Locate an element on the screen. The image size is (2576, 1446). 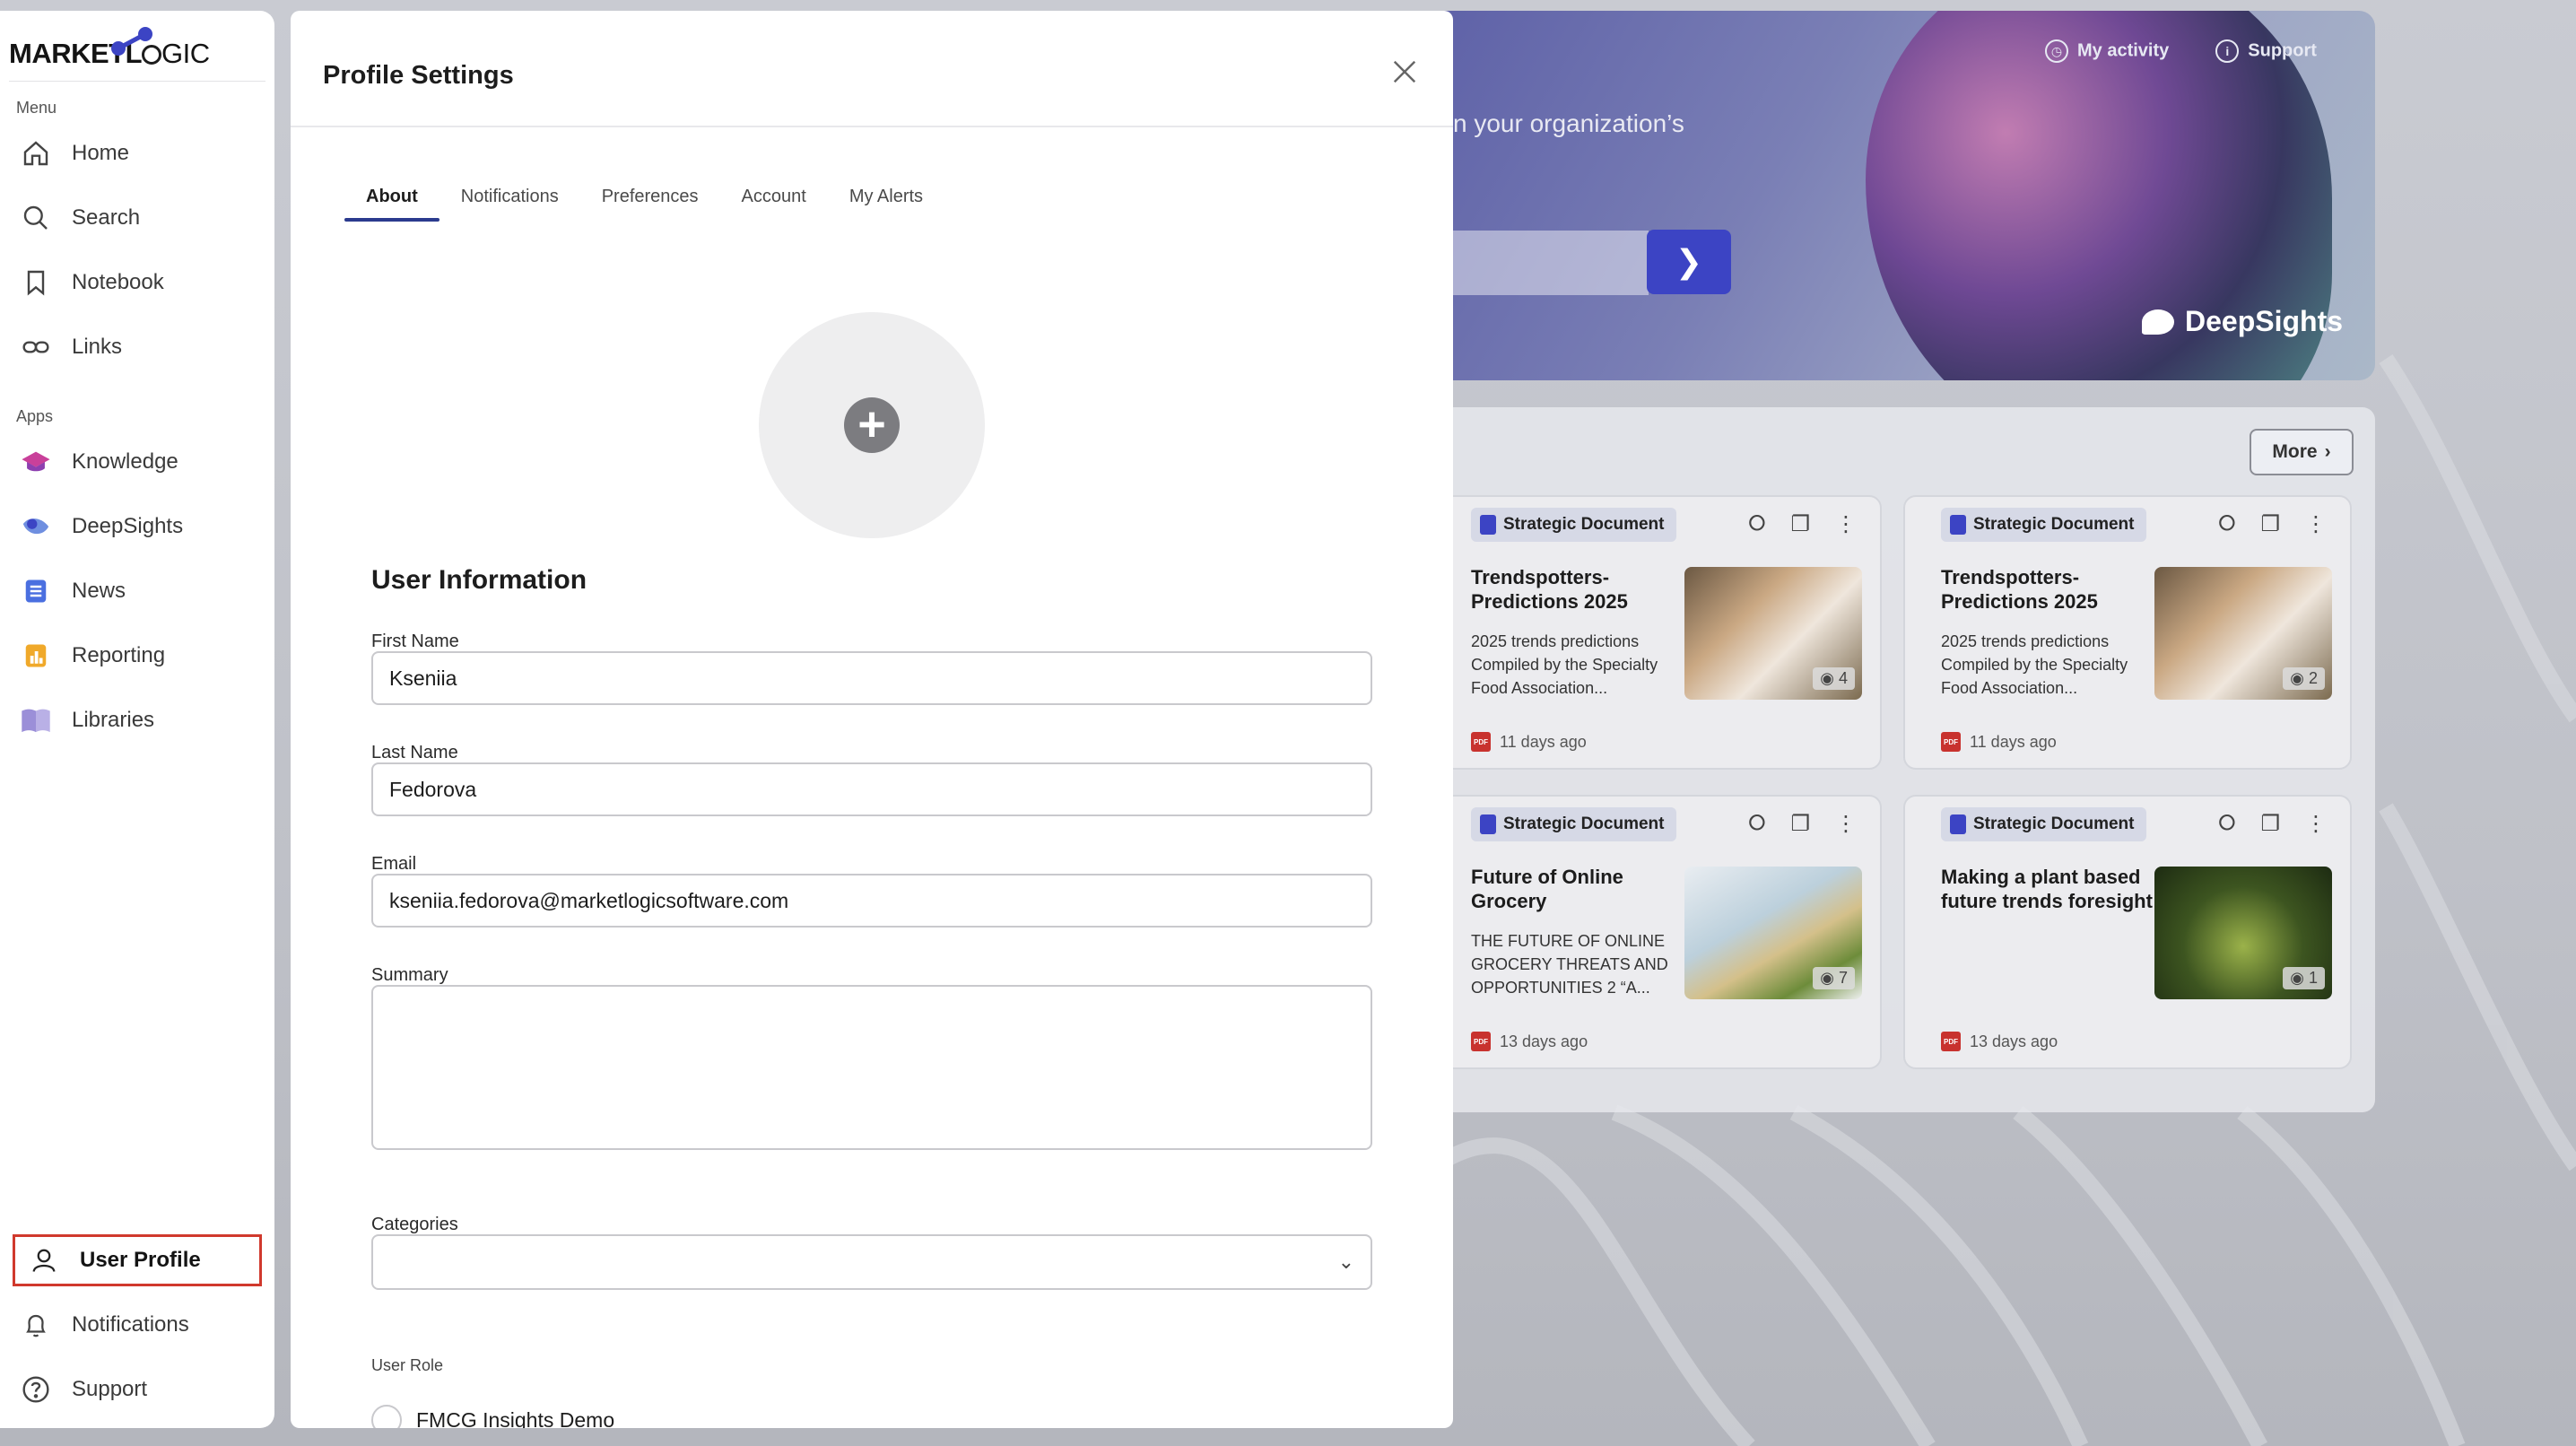
user-icon is located at coordinates (44, 1260).